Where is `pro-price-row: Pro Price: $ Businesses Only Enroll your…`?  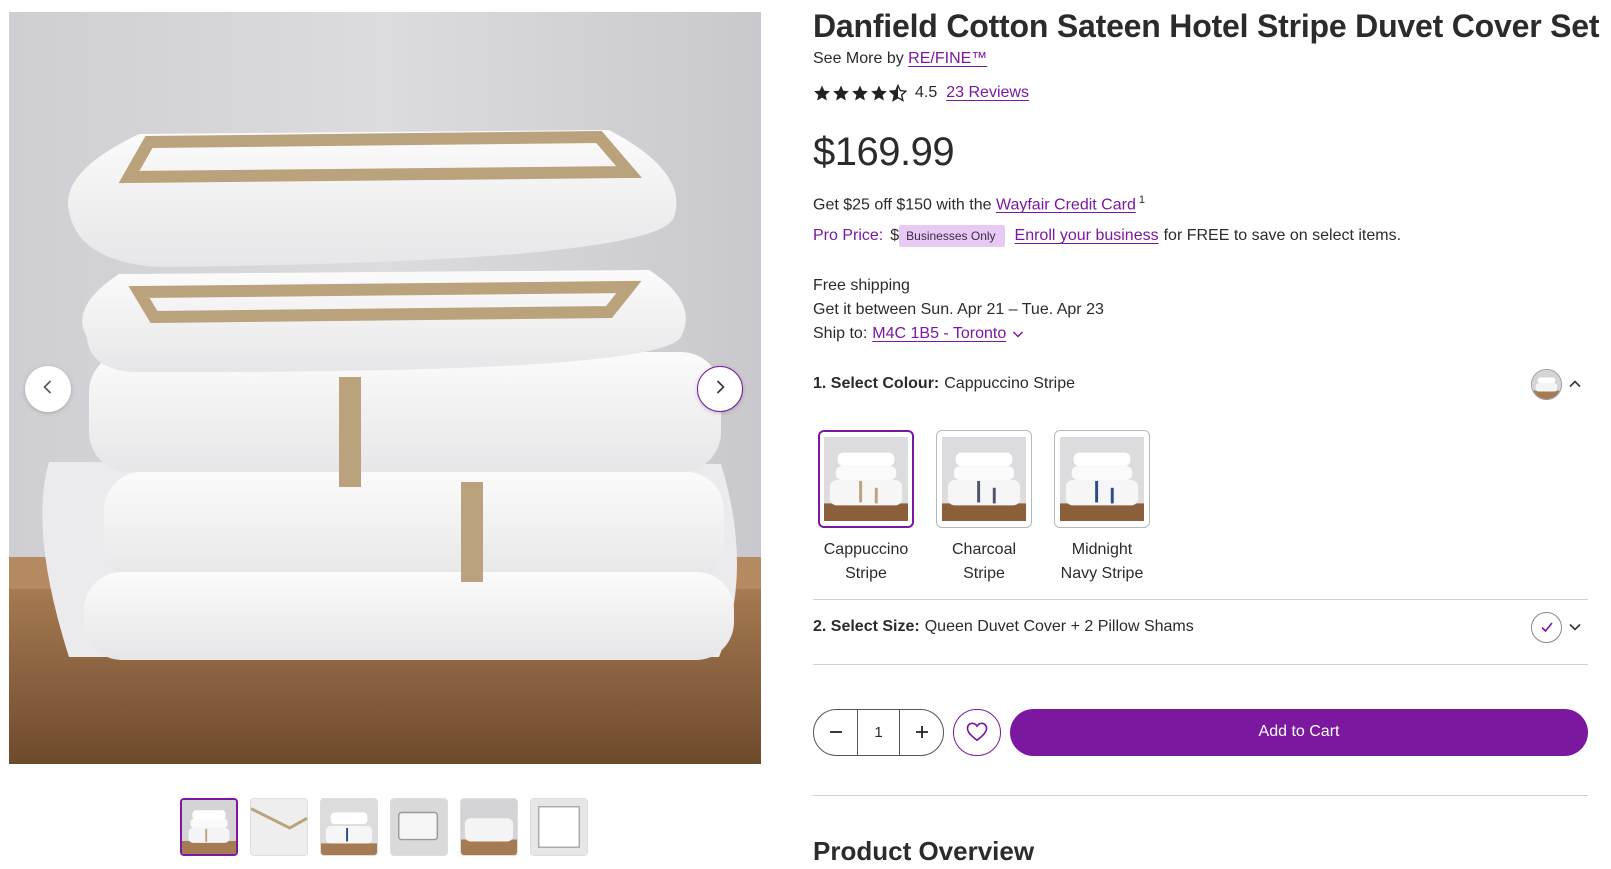 pro-price-row: Pro Price: $ Businesses Only Enroll your… is located at coordinates (1107, 236).